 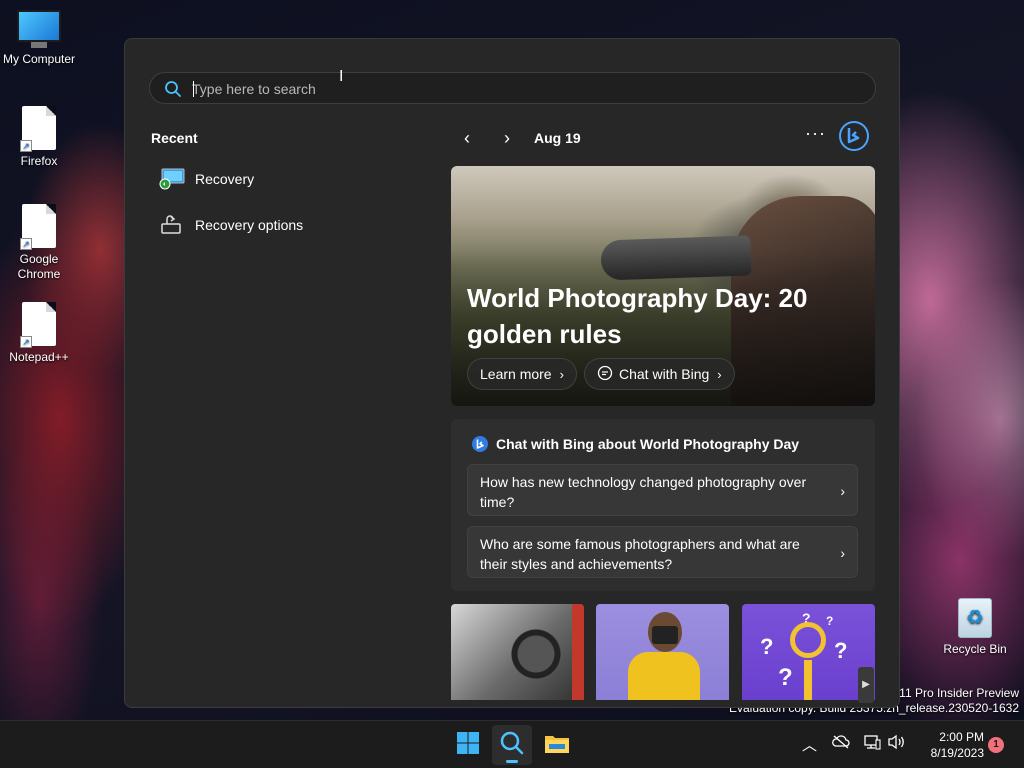 I want to click on taskbar-search-button, so click(x=512, y=745).